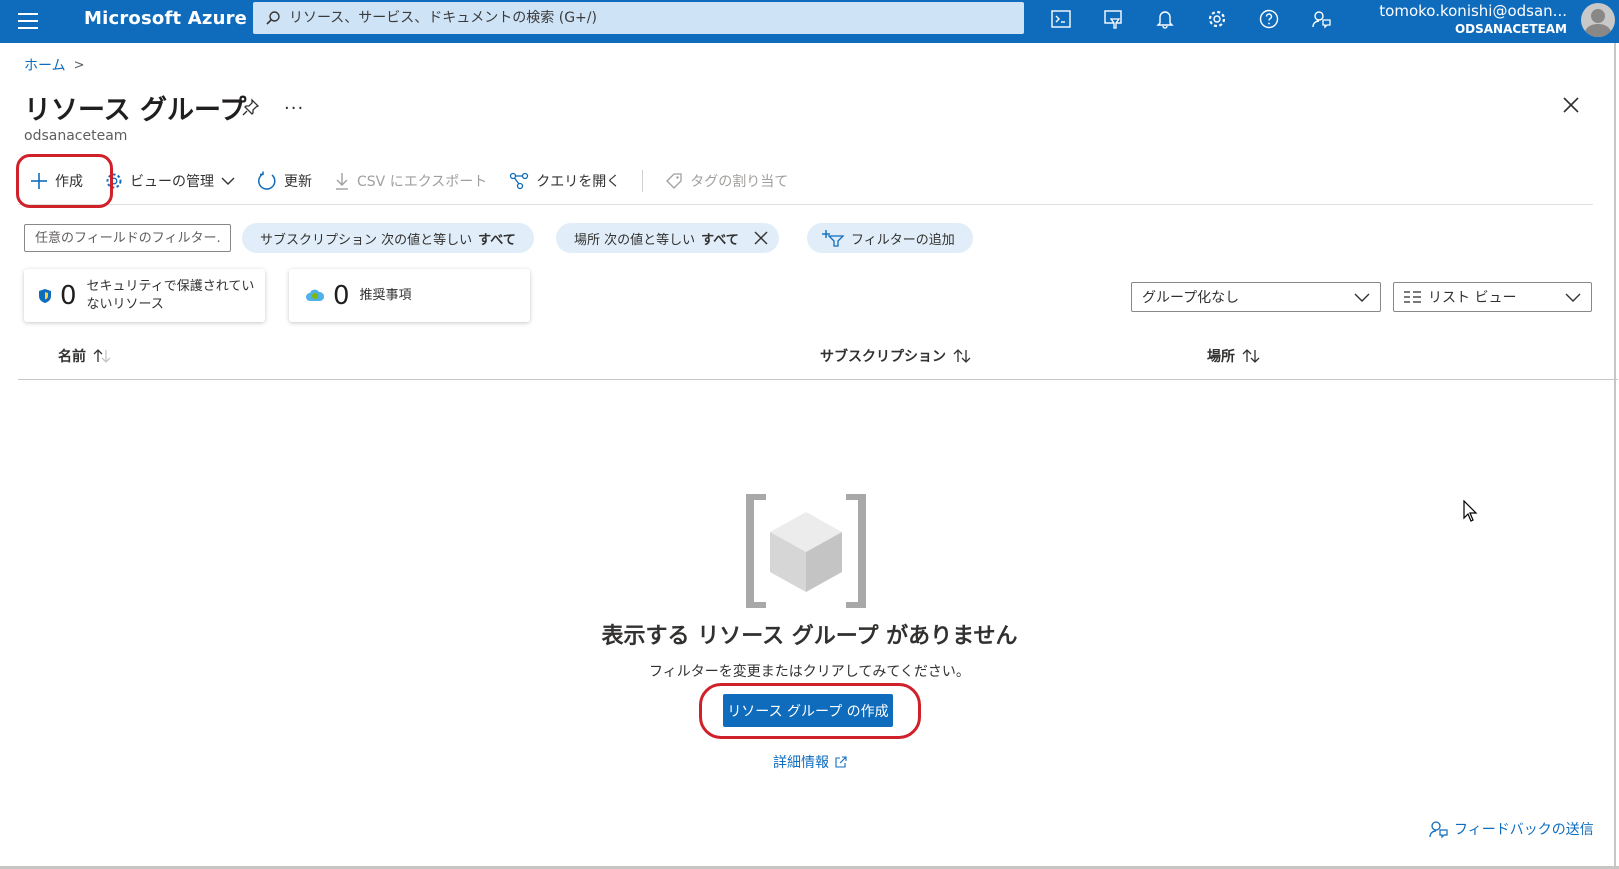 This screenshot has width=1619, height=869. What do you see at coordinates (1191, 298) in the screenshot?
I see `grouping-value: グループ化なし` at bounding box center [1191, 298].